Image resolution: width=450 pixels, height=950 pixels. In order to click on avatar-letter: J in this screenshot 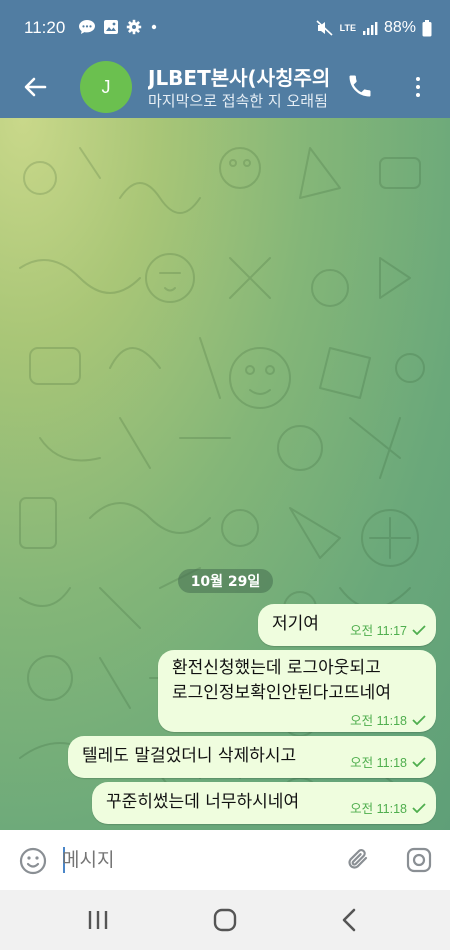, I will do `click(106, 86)`.